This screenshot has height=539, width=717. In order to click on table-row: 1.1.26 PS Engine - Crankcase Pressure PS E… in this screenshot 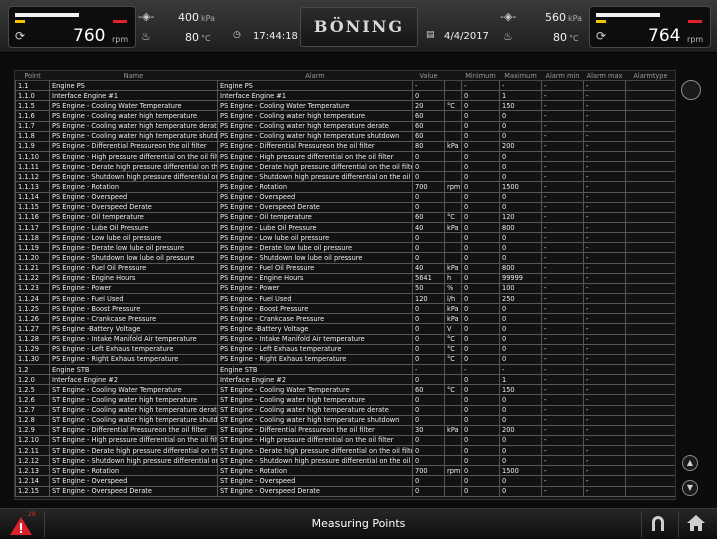, I will do `click(345, 319)`.